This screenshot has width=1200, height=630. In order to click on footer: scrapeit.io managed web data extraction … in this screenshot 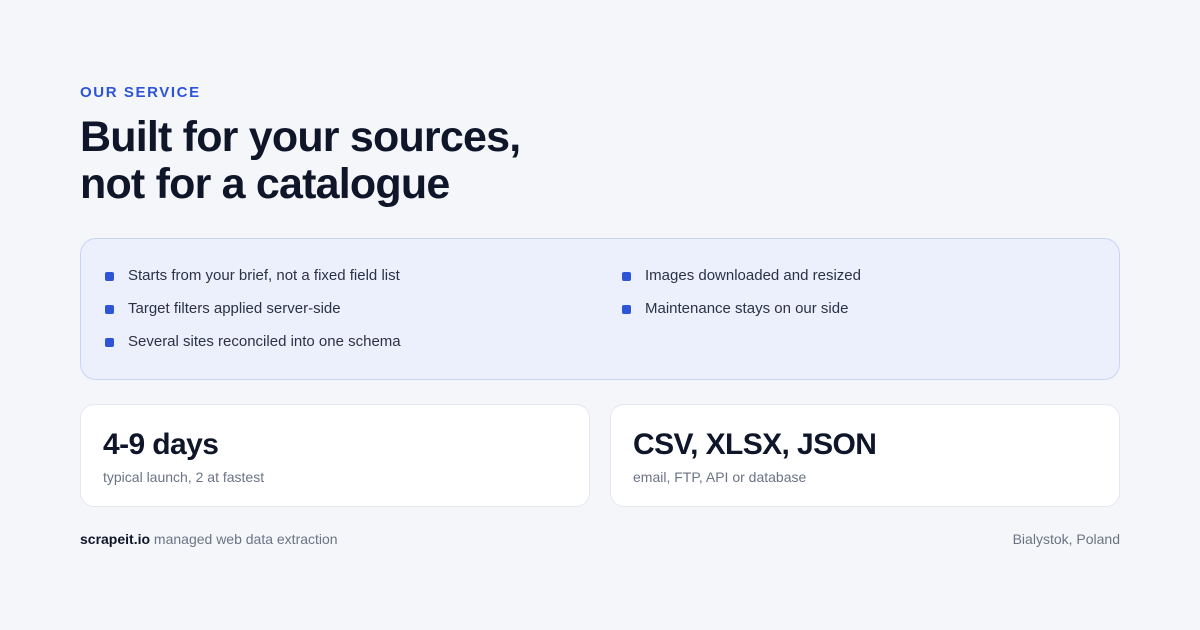, I will do `click(600, 539)`.